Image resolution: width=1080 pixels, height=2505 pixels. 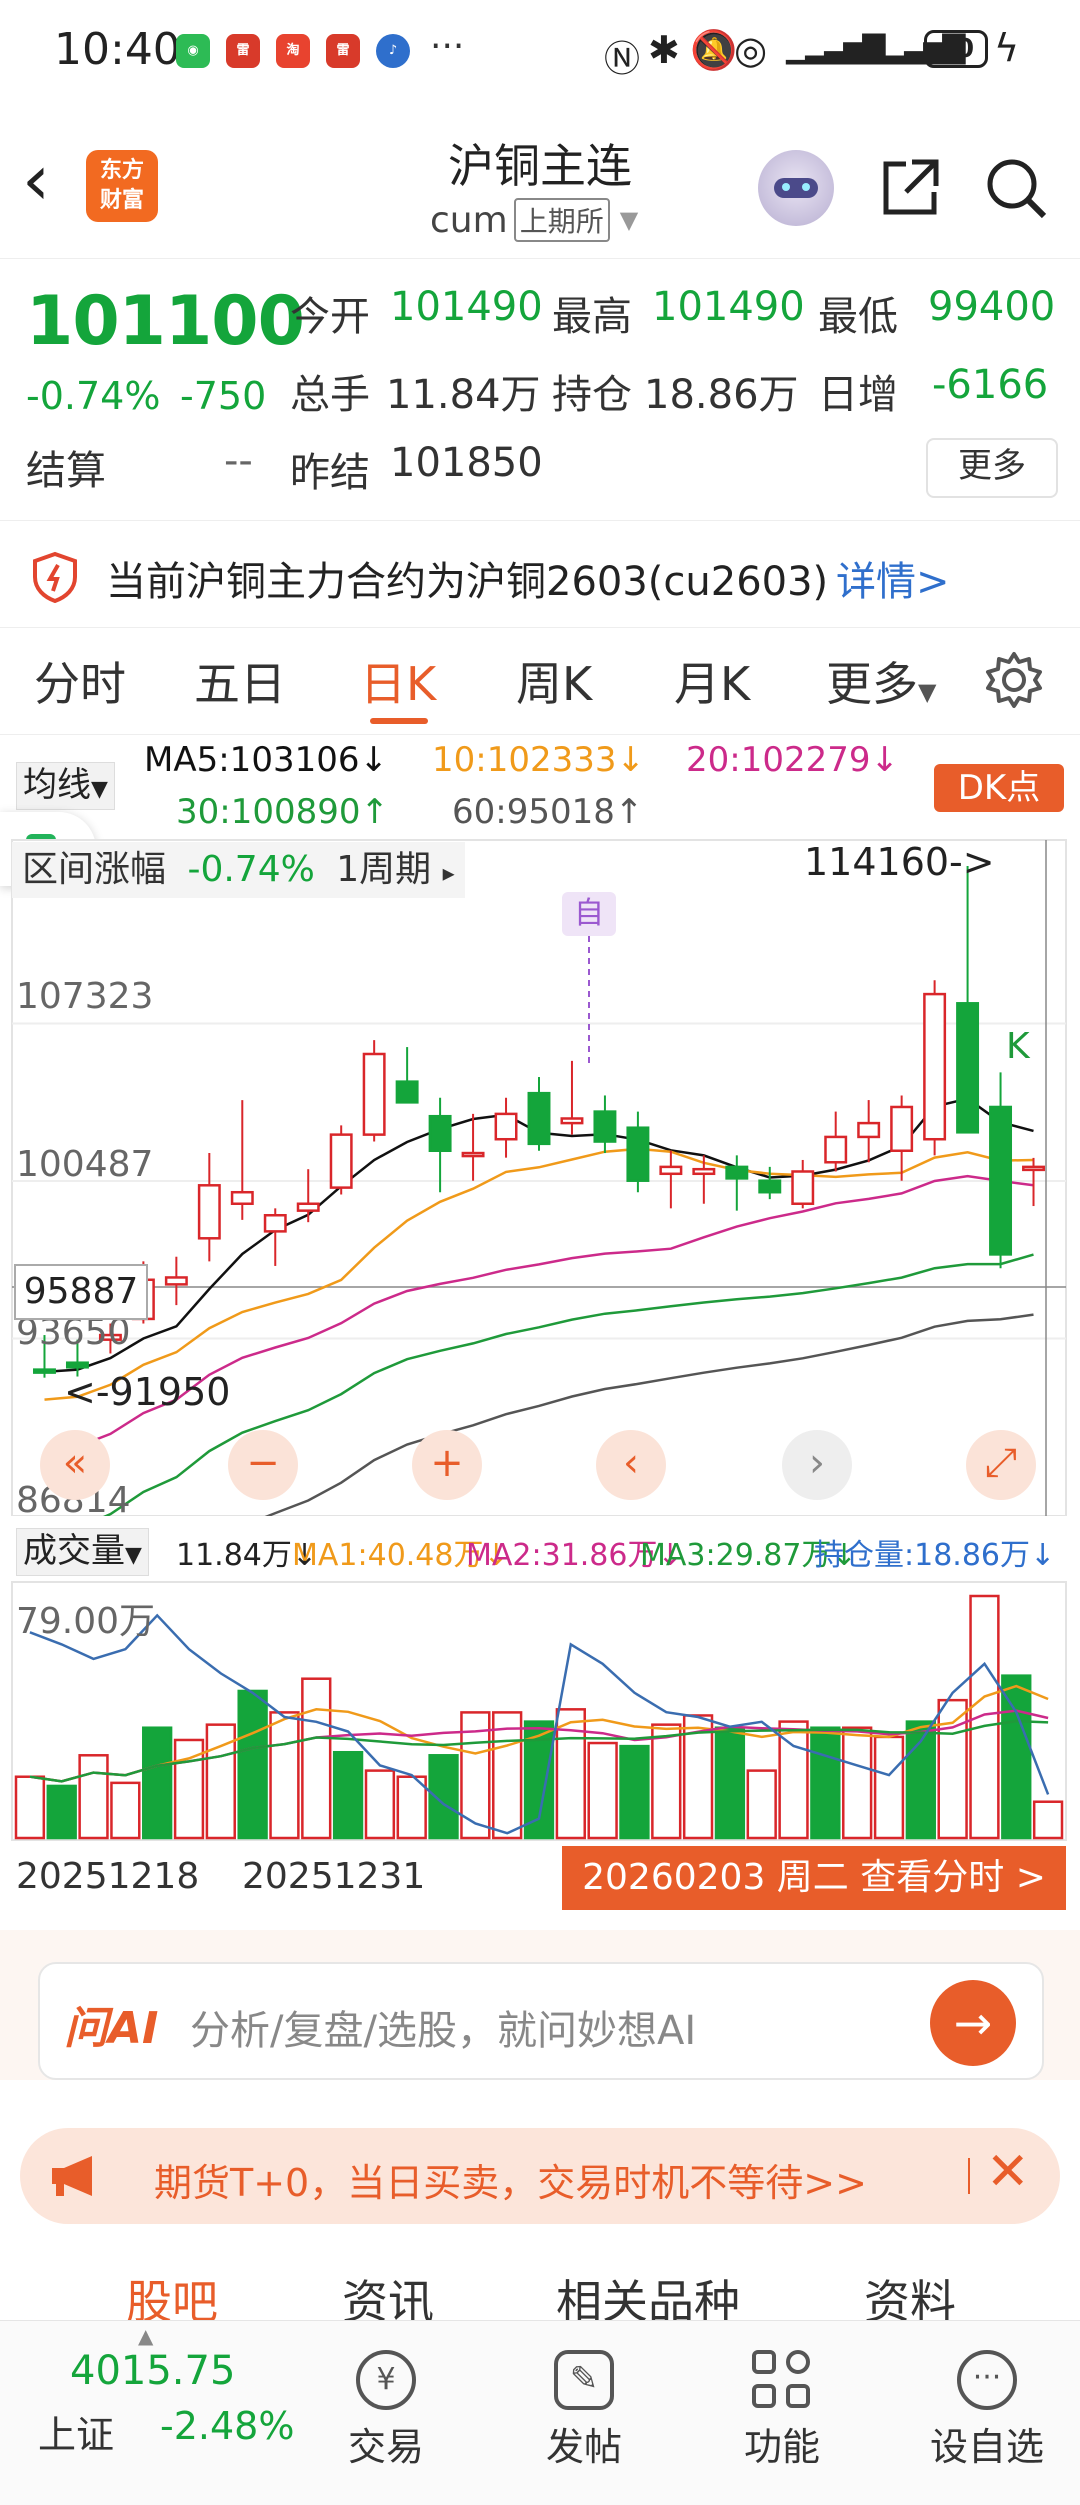 I want to click on chevron-right-icon: ▸, so click(x=448, y=873).